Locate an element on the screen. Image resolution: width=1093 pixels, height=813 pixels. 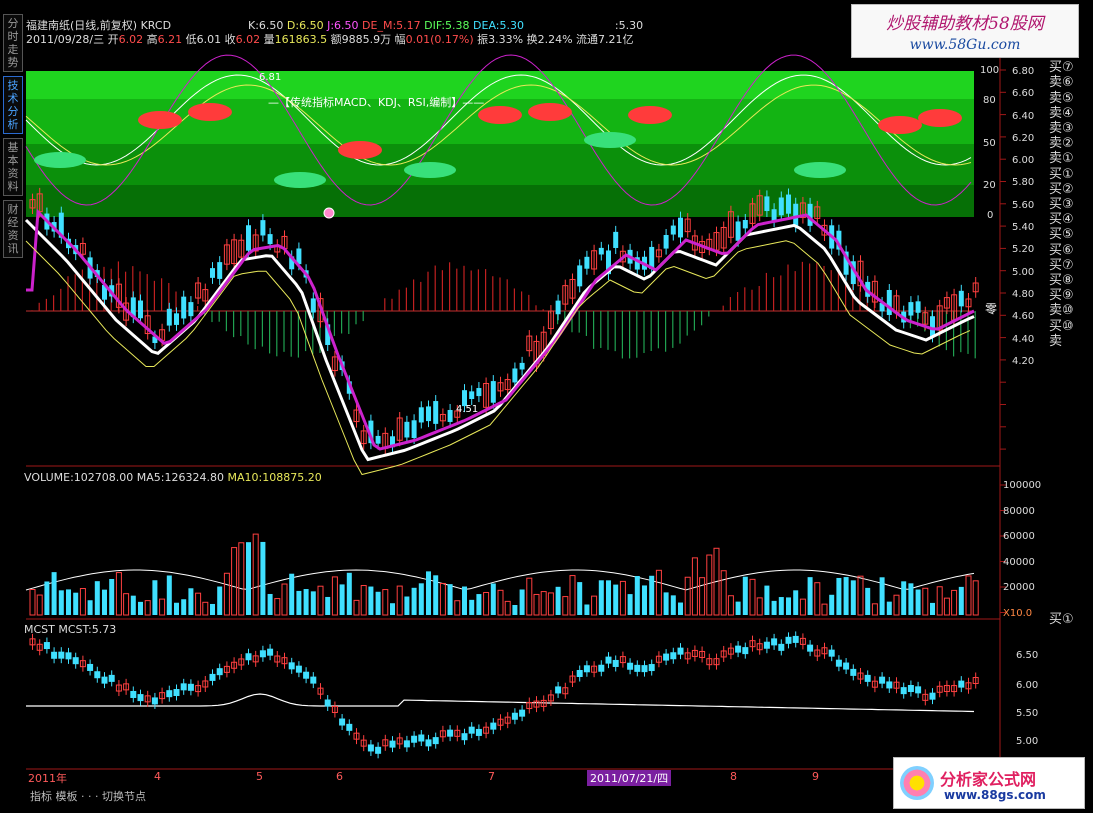
peak-price-label: 6.81 is located at coordinates (270, 77).